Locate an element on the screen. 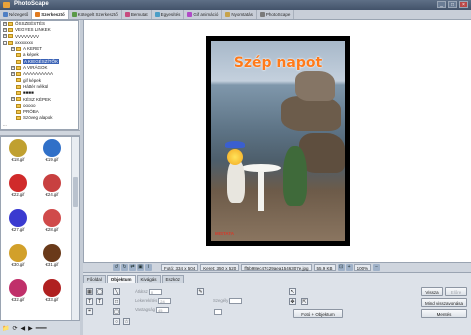 Image resolution: width=471 pixels, height=335 pixels. undo-all-button: Mind visszavonása is located at coordinates (444, 302).